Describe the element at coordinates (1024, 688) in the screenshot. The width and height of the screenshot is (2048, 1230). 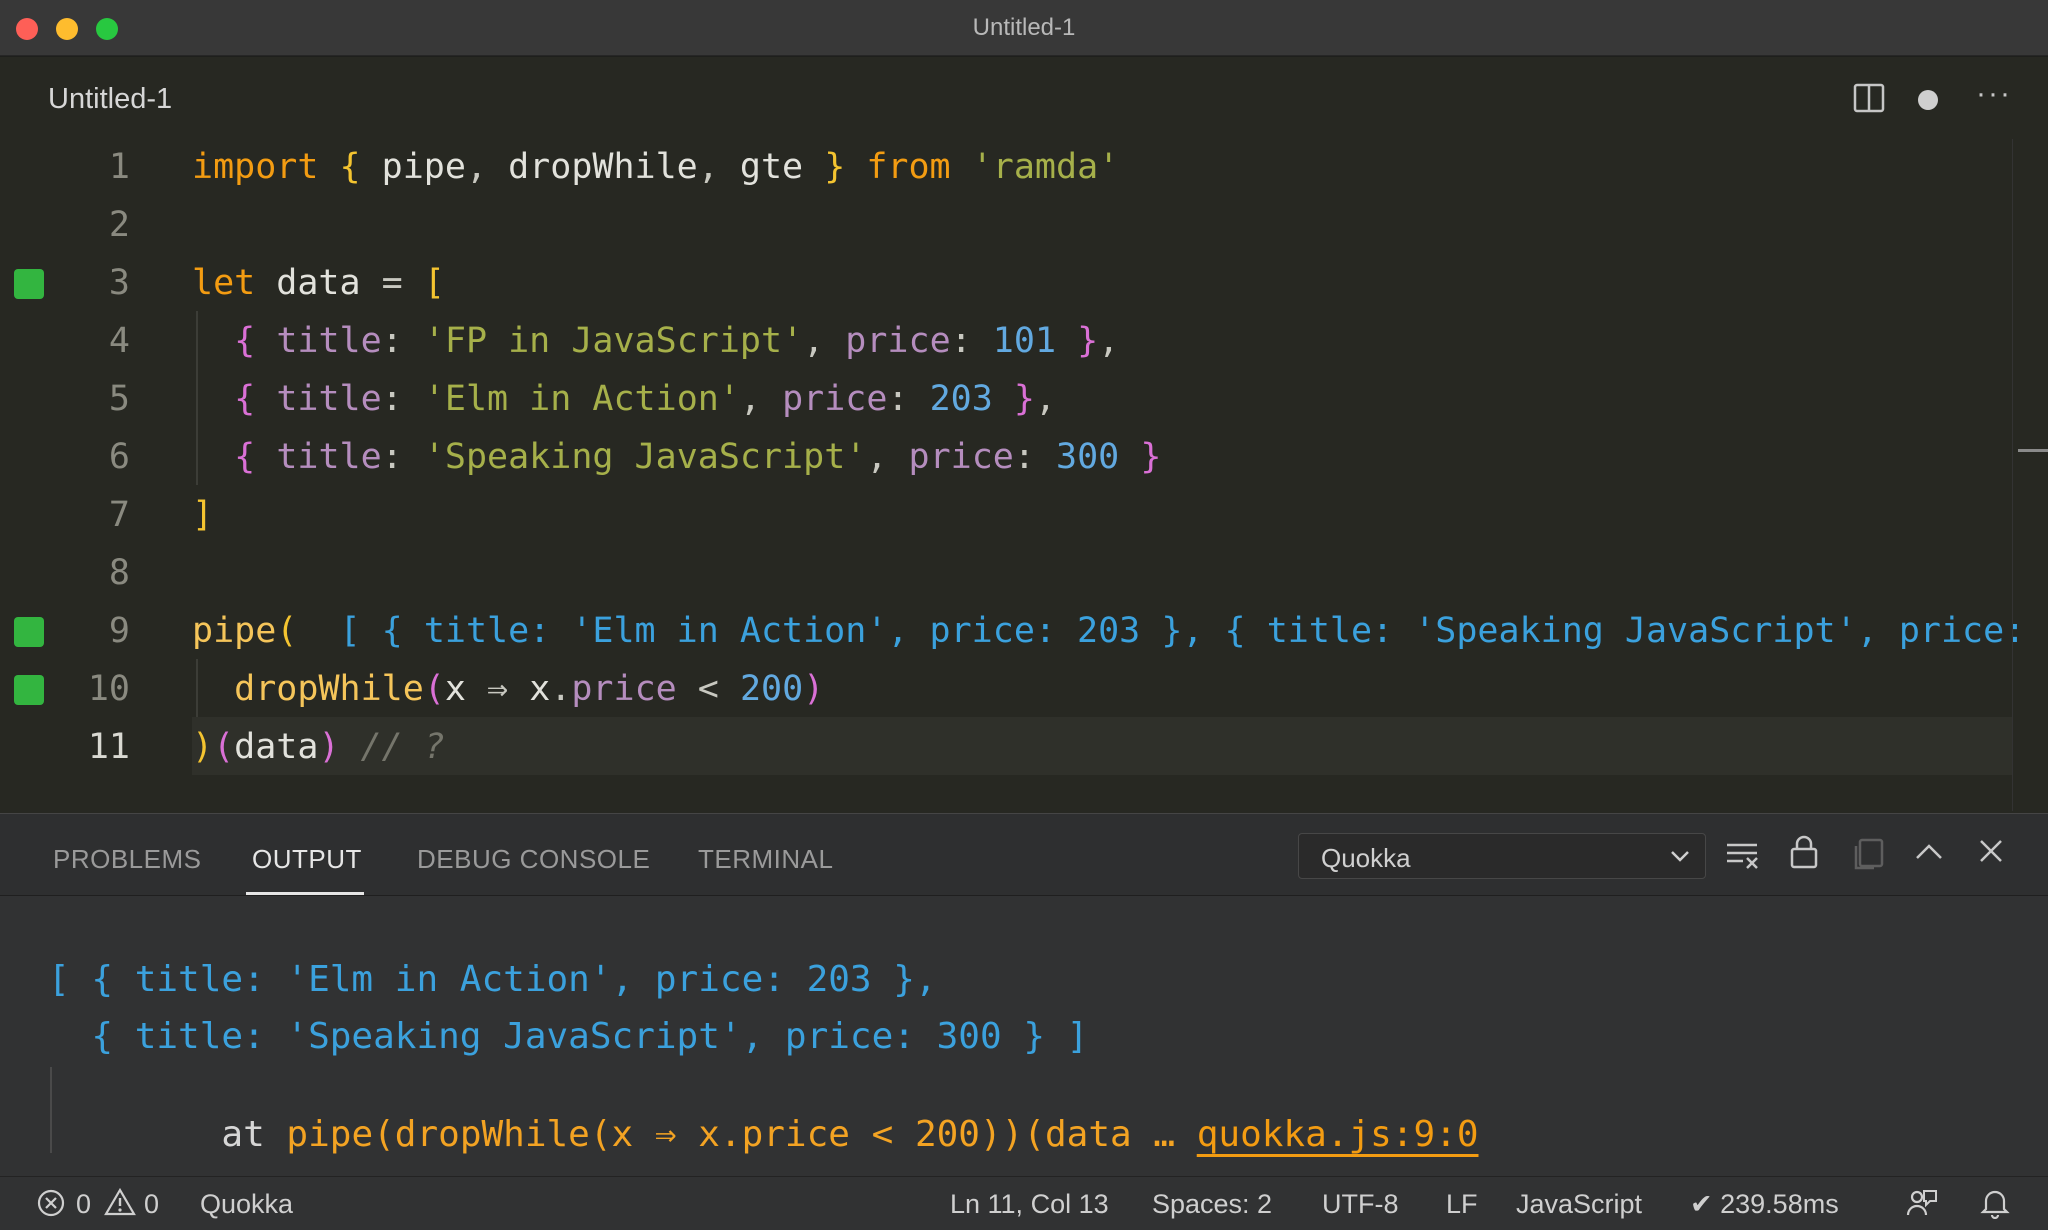
I see `code-line: 10 dropWhile(x ⇒ x.price < 200)` at that location.